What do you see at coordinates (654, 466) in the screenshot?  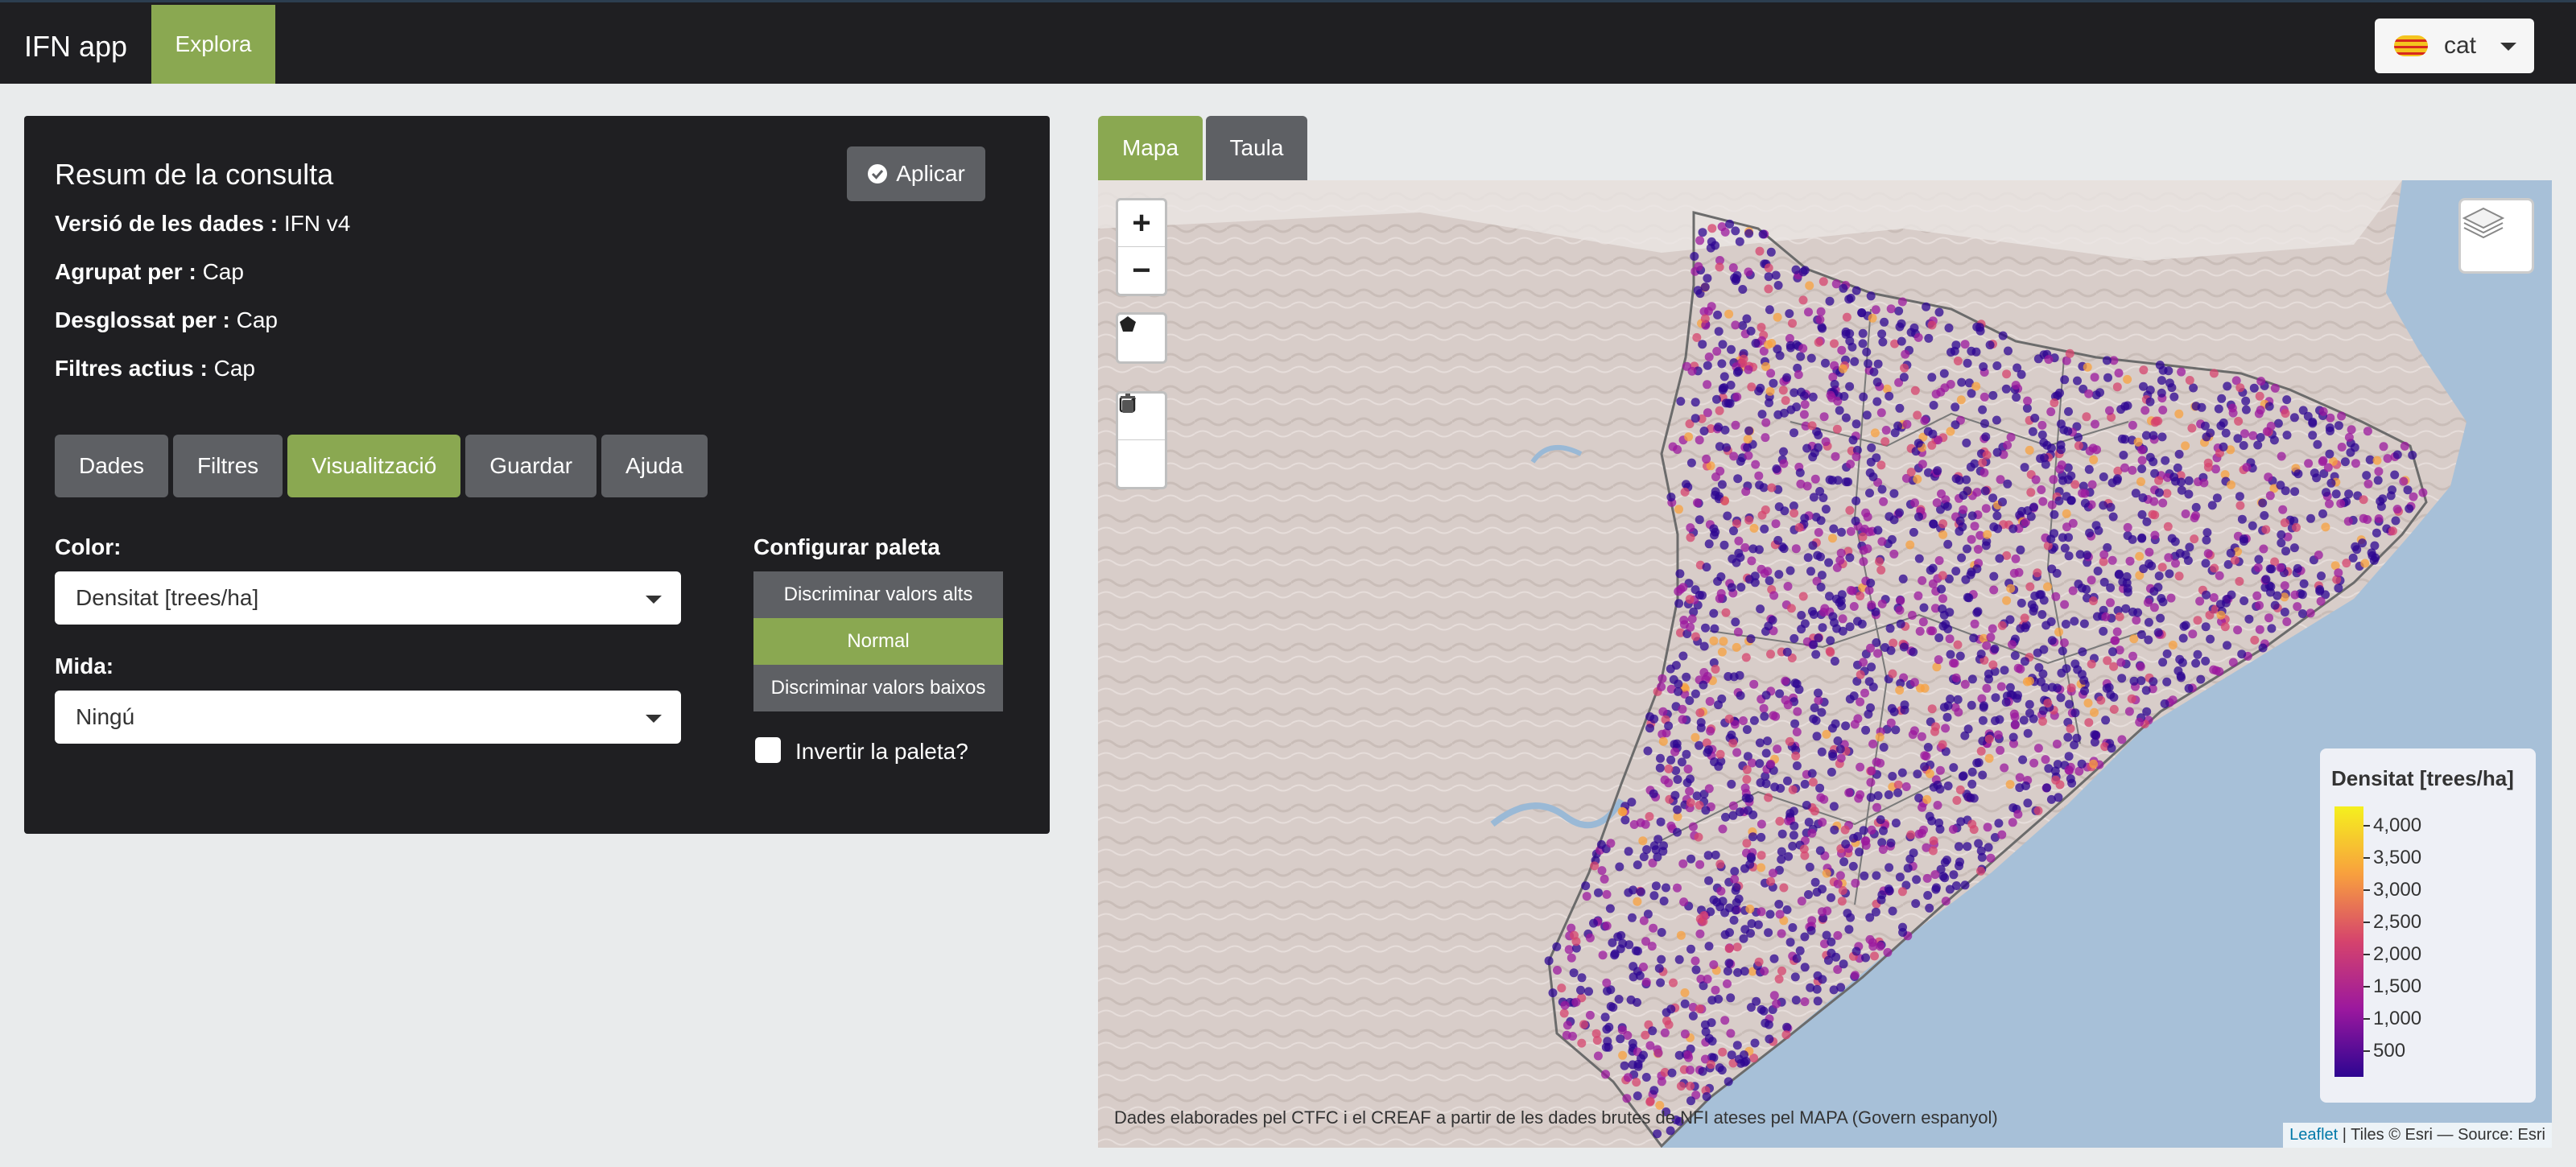 I see `tab-ajuda: Ajuda` at bounding box center [654, 466].